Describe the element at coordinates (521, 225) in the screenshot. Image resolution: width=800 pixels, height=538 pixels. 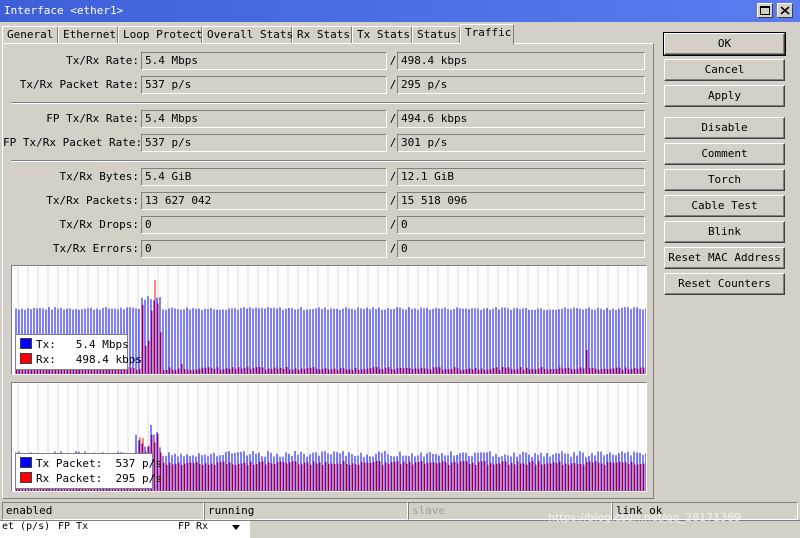
I see `rx-drops-field: 0` at that location.